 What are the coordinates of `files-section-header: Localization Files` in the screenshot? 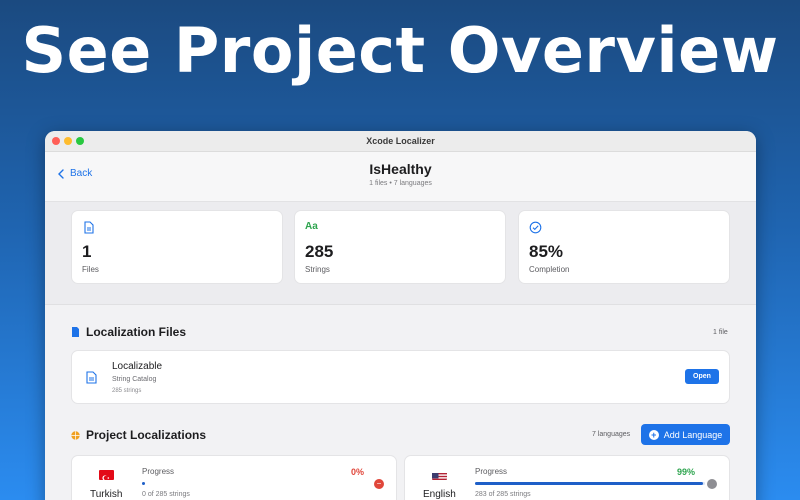 It's located at (128, 332).